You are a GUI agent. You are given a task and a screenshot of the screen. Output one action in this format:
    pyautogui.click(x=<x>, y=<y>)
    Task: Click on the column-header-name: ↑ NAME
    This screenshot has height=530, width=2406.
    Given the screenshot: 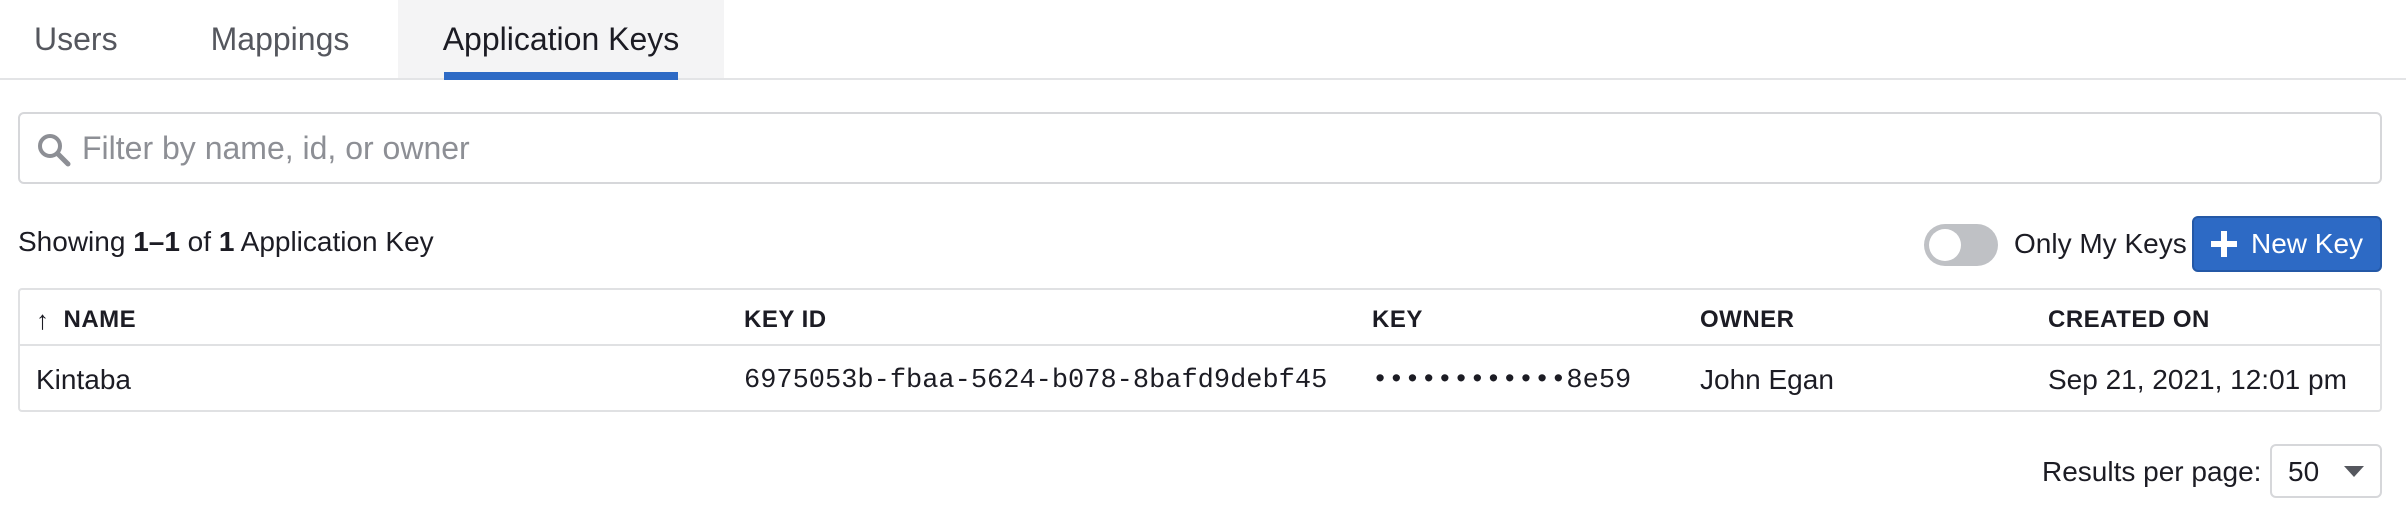 What is the action you would take?
    pyautogui.click(x=86, y=320)
    